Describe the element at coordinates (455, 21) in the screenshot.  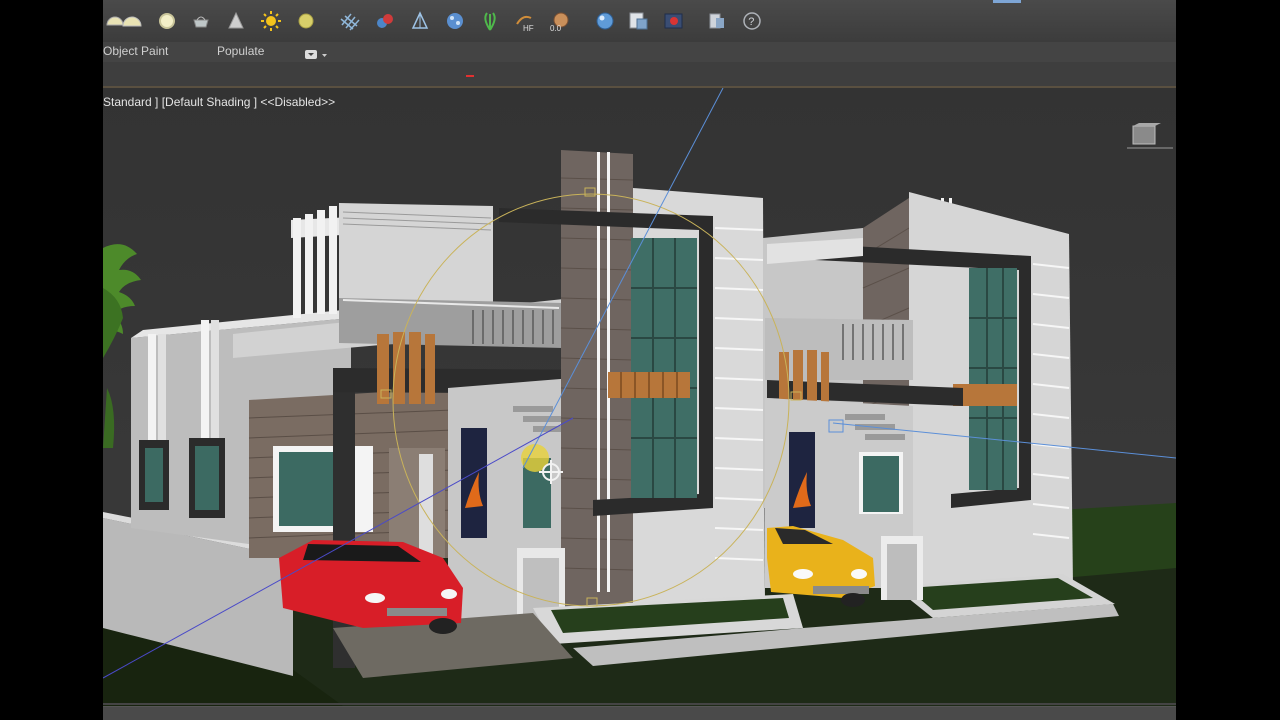
I see `particle-icon` at that location.